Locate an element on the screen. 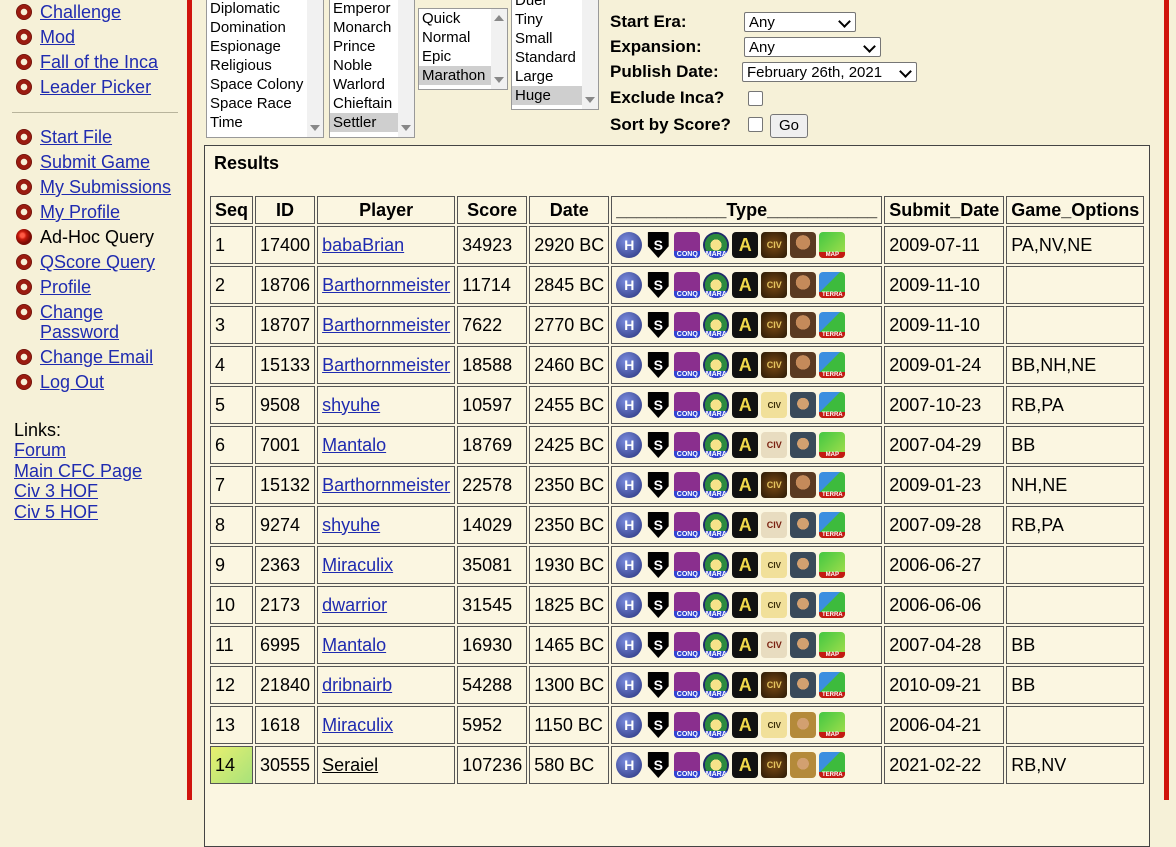 The height and width of the screenshot is (847, 1176). go-button: Go is located at coordinates (789, 126).